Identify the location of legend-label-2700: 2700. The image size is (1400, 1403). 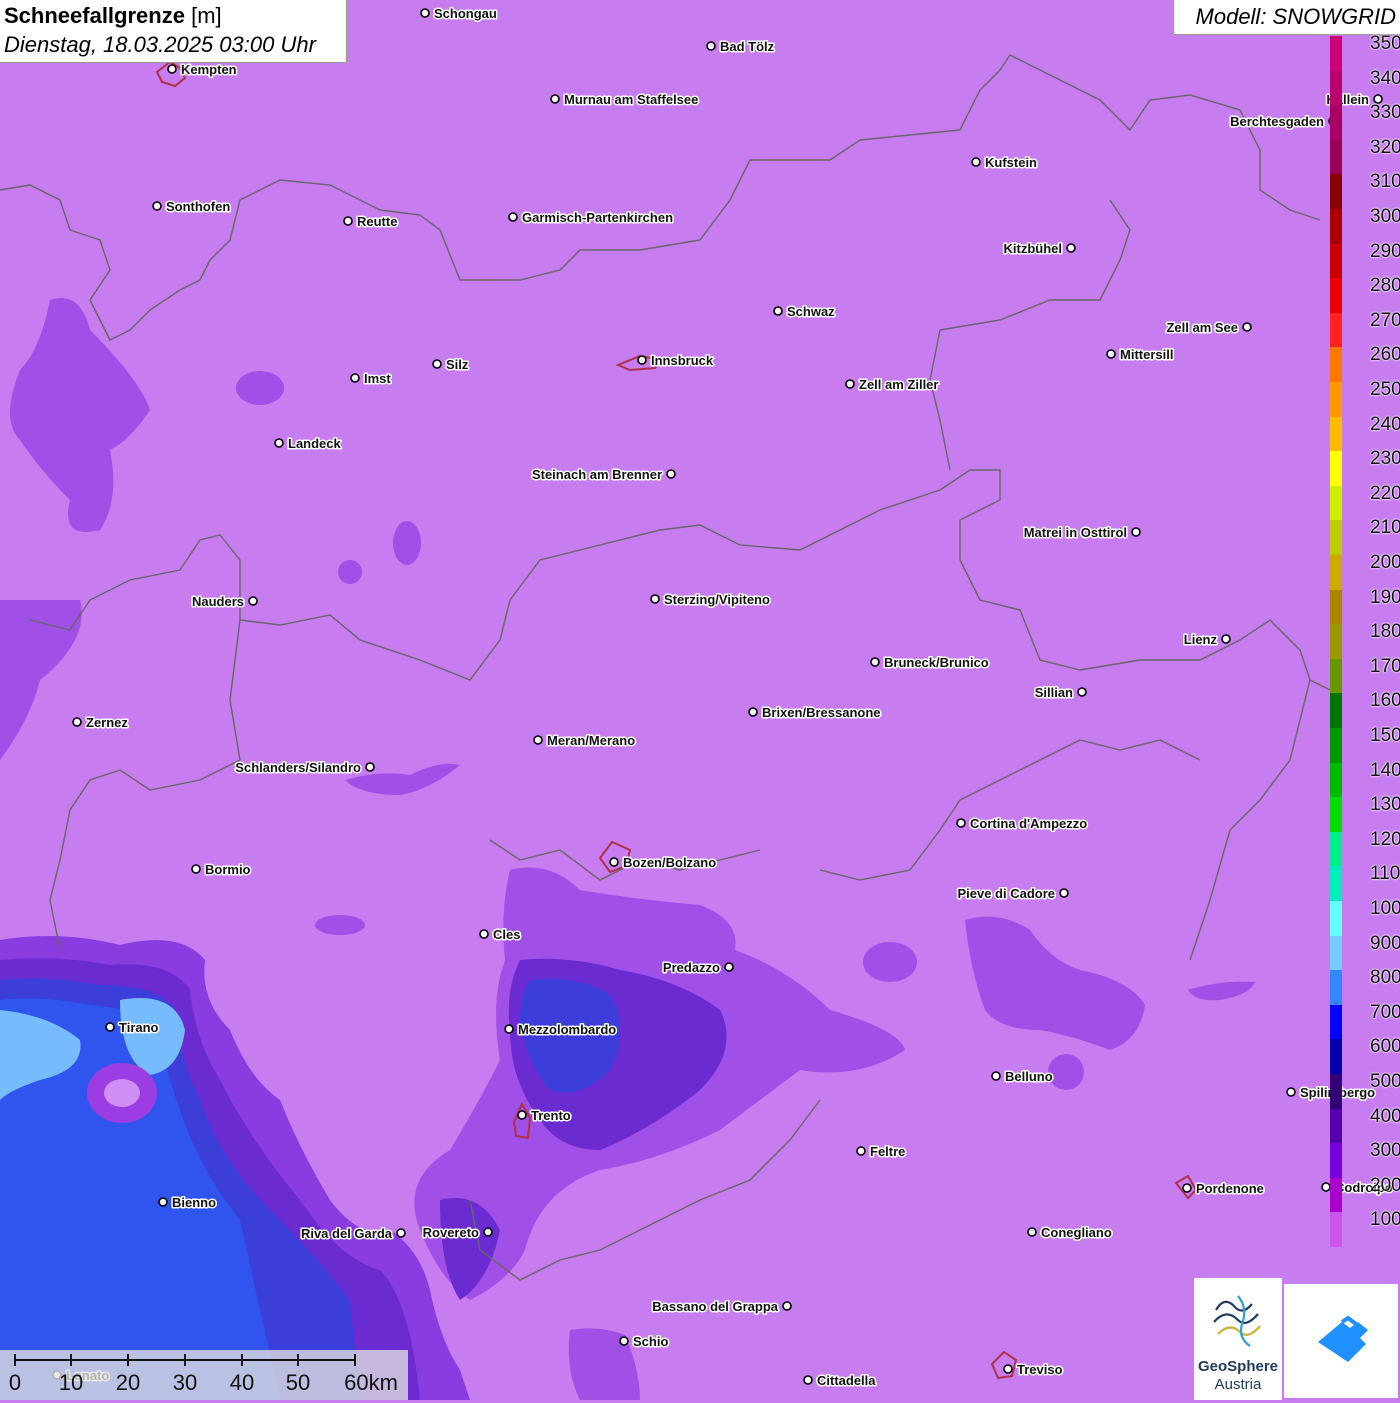
(1385, 320).